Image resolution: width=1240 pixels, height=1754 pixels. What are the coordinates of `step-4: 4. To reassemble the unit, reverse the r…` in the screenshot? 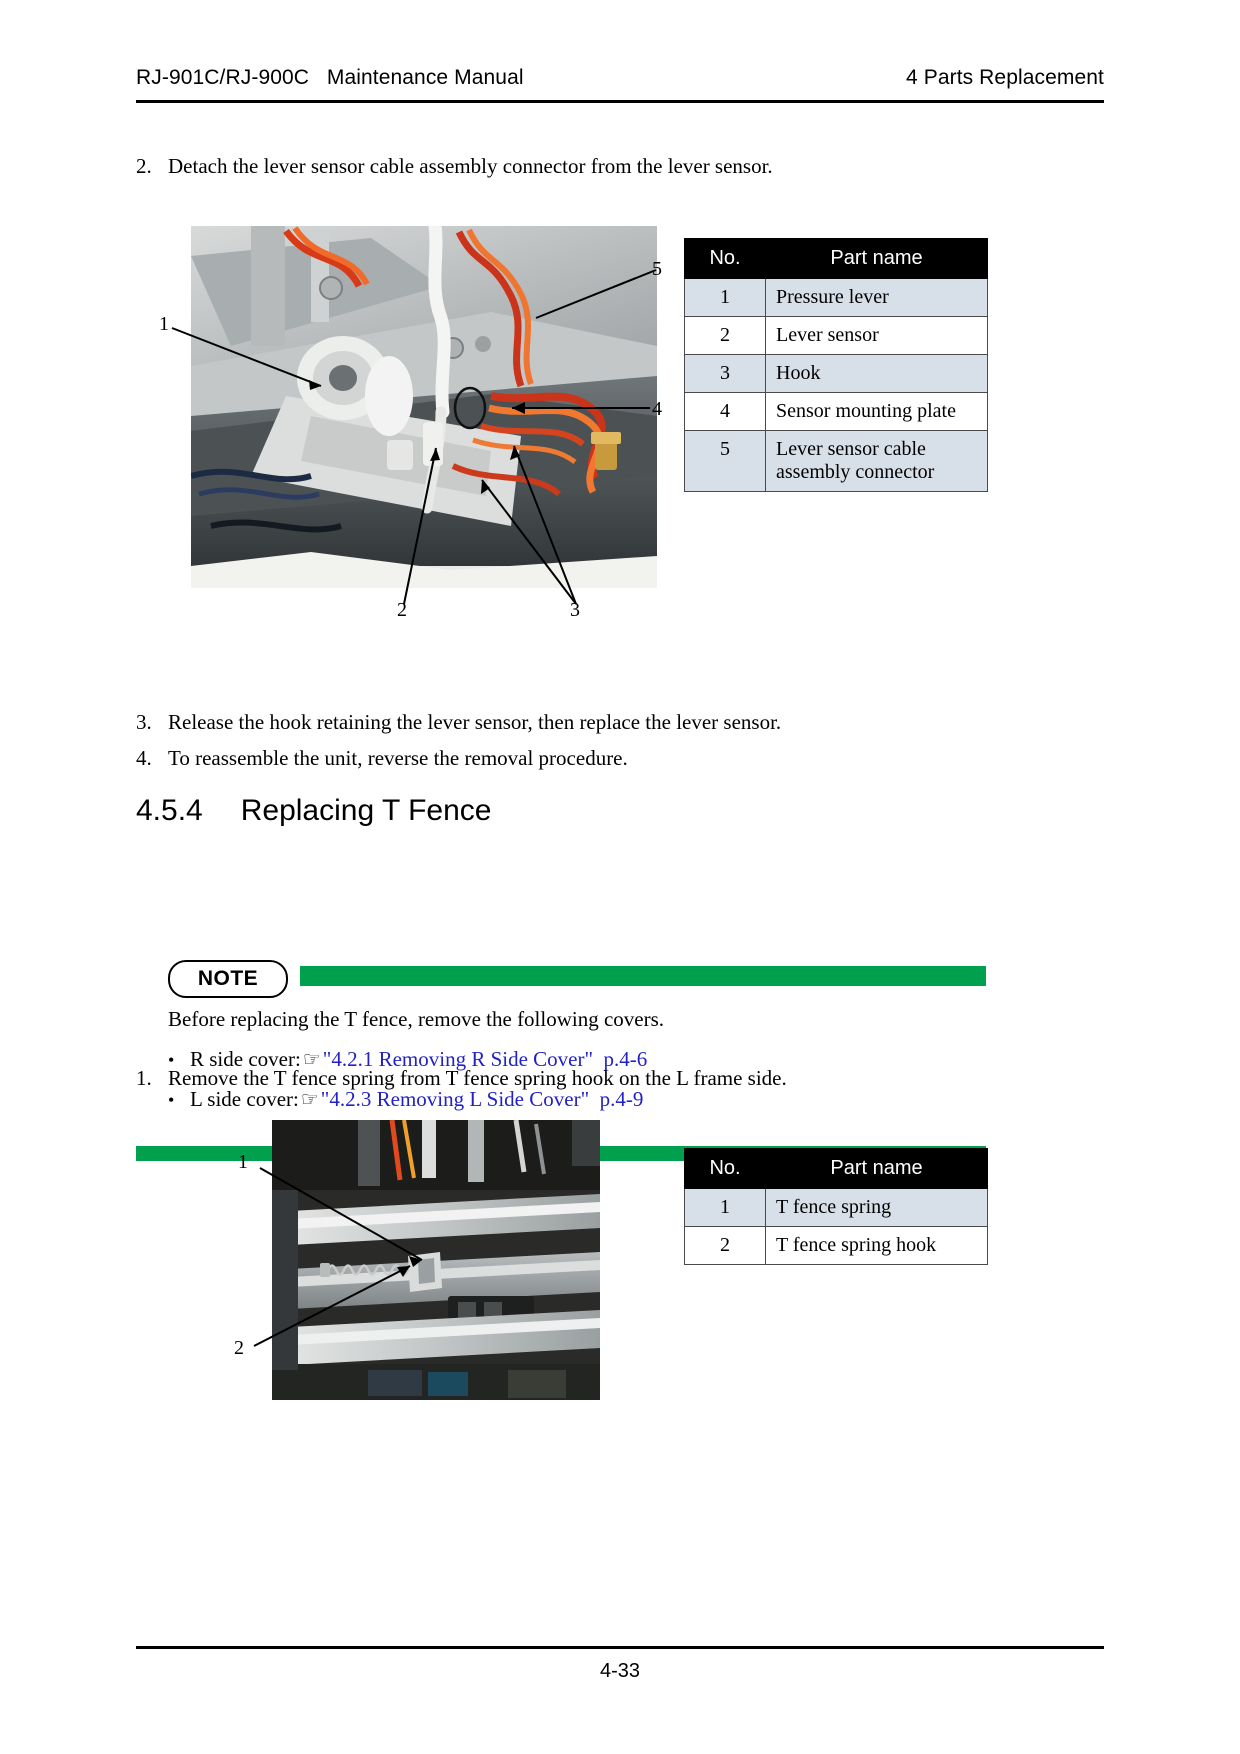 It's located at (566, 758).